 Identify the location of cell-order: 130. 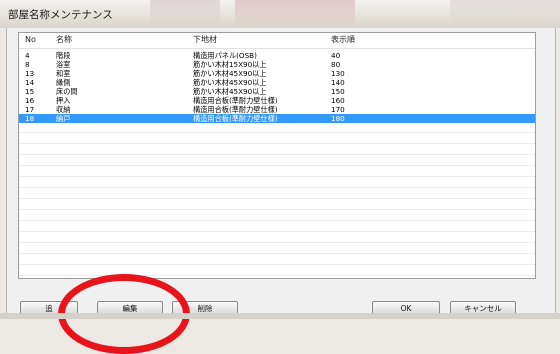
(338, 73).